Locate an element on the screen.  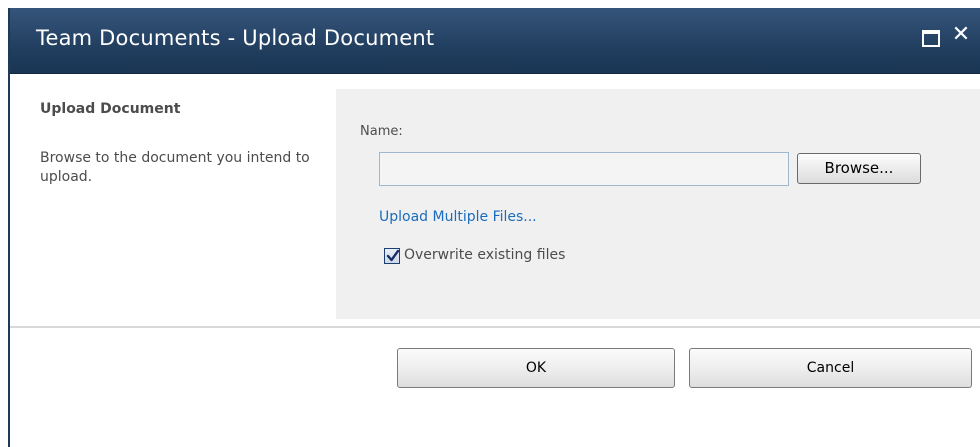
overwrite-label: Overwrite existing files is located at coordinates (484, 255).